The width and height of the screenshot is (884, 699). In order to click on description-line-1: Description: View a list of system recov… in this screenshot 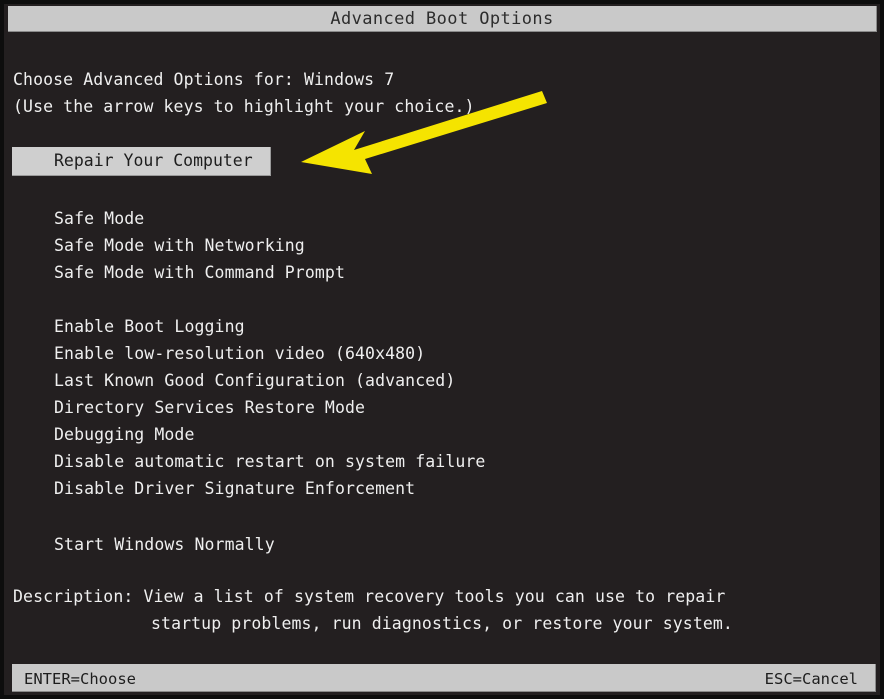, I will do `click(369, 596)`.